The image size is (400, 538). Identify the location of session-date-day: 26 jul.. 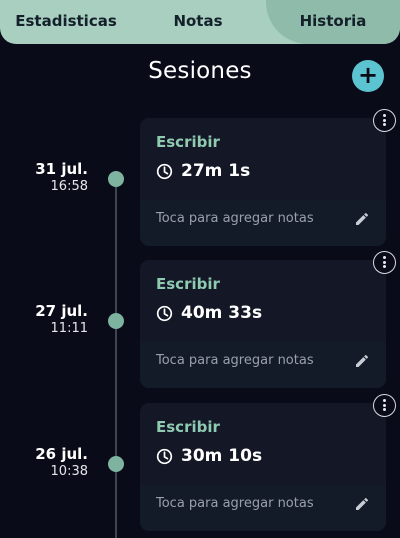
(61, 454).